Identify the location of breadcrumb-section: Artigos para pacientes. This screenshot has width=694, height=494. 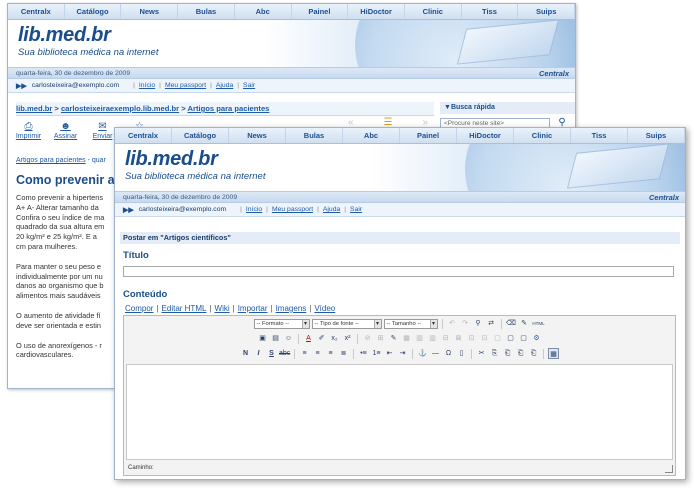
(229, 108).